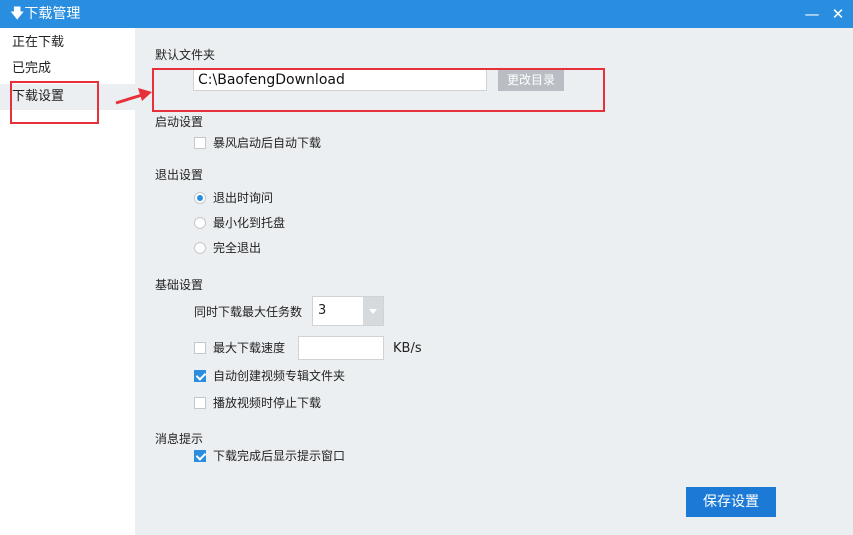 The height and width of the screenshot is (535, 853). I want to click on basic-settings-label: 基础设置, so click(179, 285).